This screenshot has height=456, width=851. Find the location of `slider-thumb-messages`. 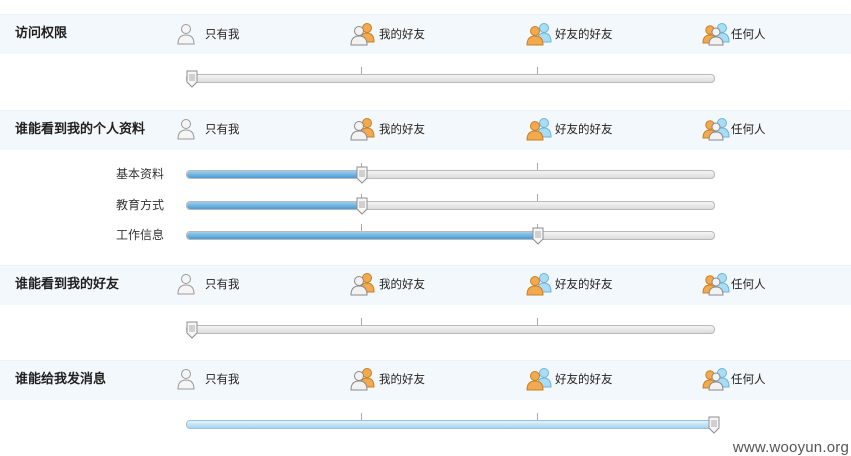

slider-thumb-messages is located at coordinates (714, 425).